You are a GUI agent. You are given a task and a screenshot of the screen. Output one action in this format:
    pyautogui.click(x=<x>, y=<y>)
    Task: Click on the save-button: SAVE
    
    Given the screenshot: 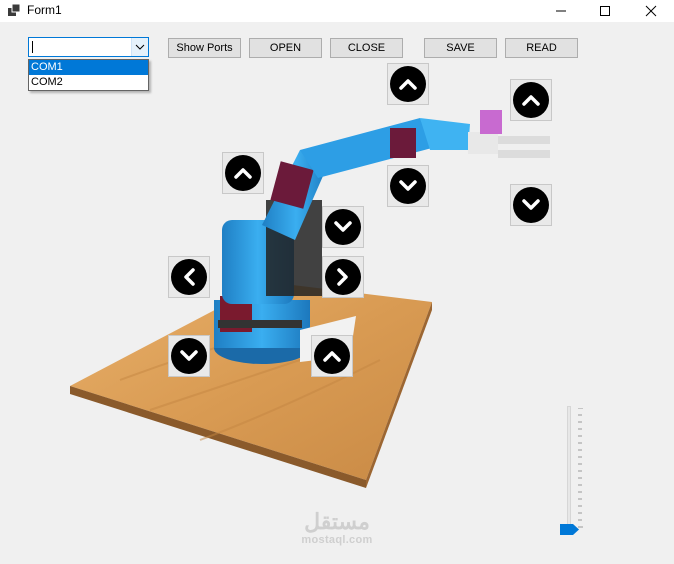 What is the action you would take?
    pyautogui.click(x=460, y=48)
    